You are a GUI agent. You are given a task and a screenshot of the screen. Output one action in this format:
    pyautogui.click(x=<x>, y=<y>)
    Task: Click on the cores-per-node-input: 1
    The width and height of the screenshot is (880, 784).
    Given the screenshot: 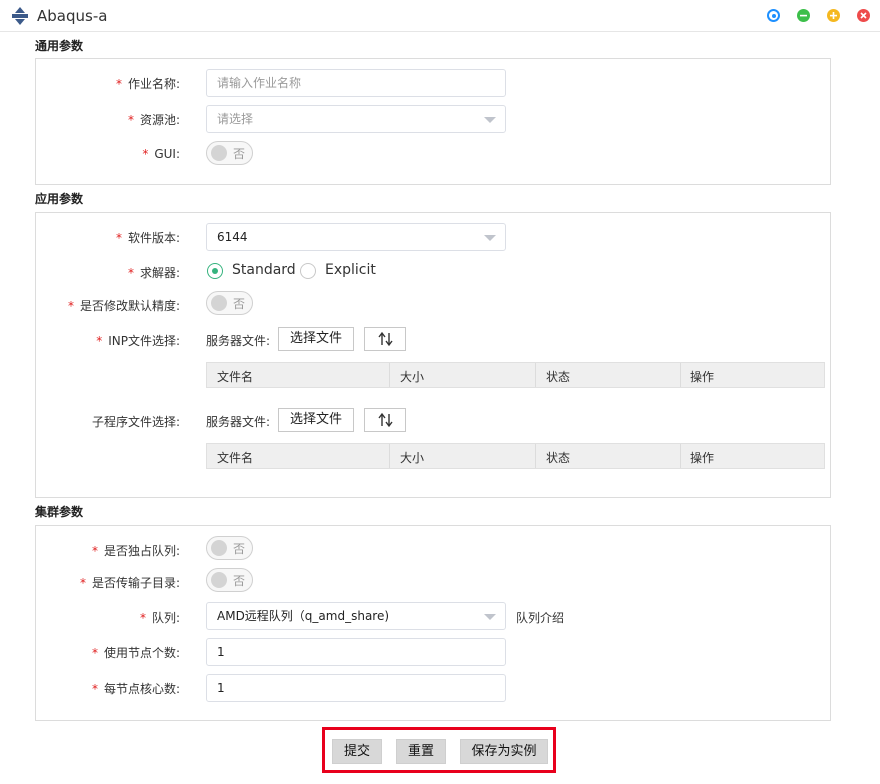 What is the action you would take?
    pyautogui.click(x=356, y=688)
    